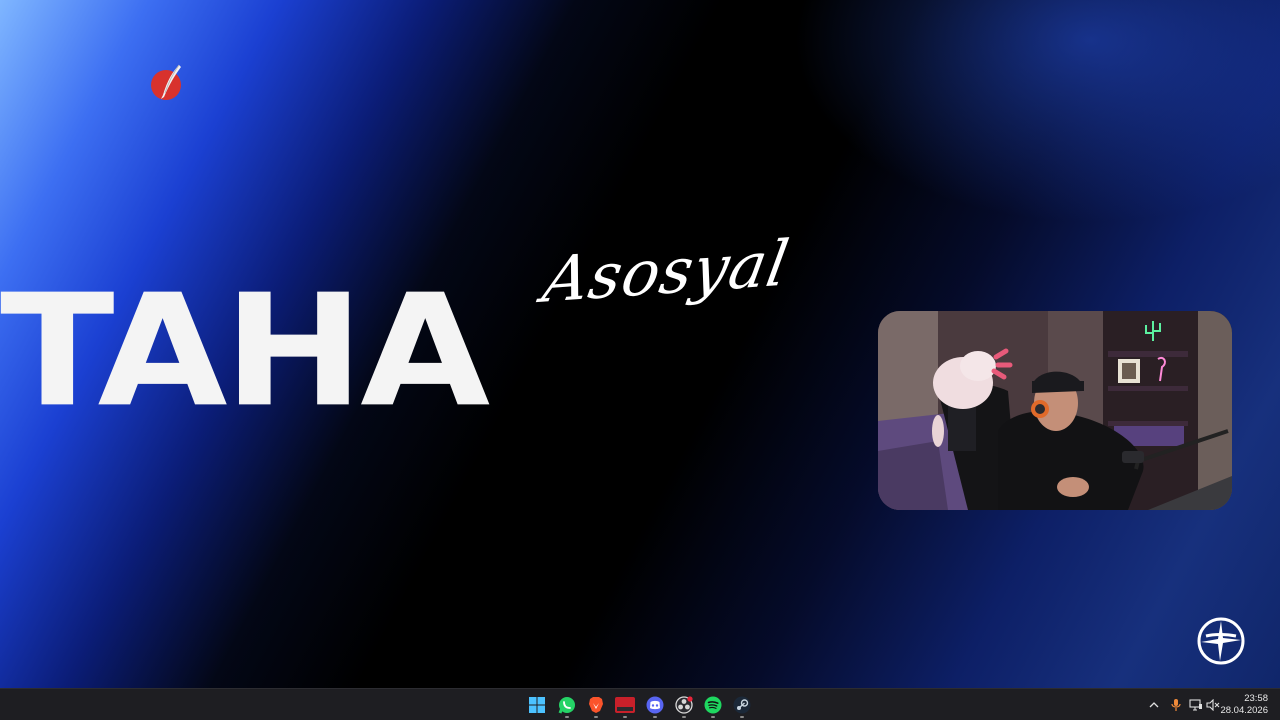 The image size is (1280, 720). What do you see at coordinates (1244, 710) in the screenshot?
I see `clock-date: 28.04.2026` at bounding box center [1244, 710].